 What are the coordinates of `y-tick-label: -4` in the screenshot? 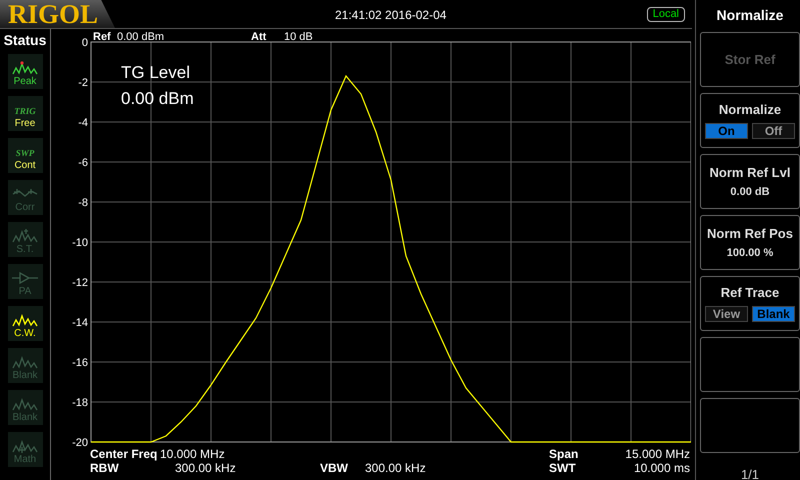 It's located at (83, 123).